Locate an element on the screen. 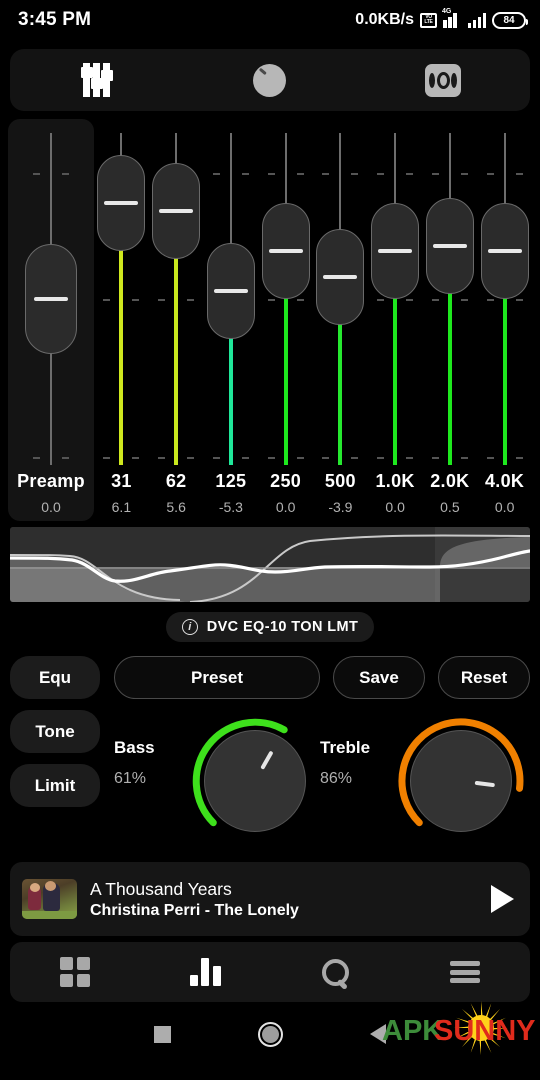  preset-button: Preset is located at coordinates (217, 677).